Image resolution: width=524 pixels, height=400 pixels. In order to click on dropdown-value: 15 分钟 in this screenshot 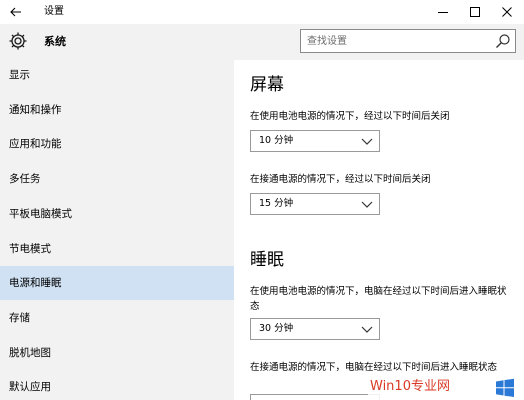, I will do `click(276, 203)`.